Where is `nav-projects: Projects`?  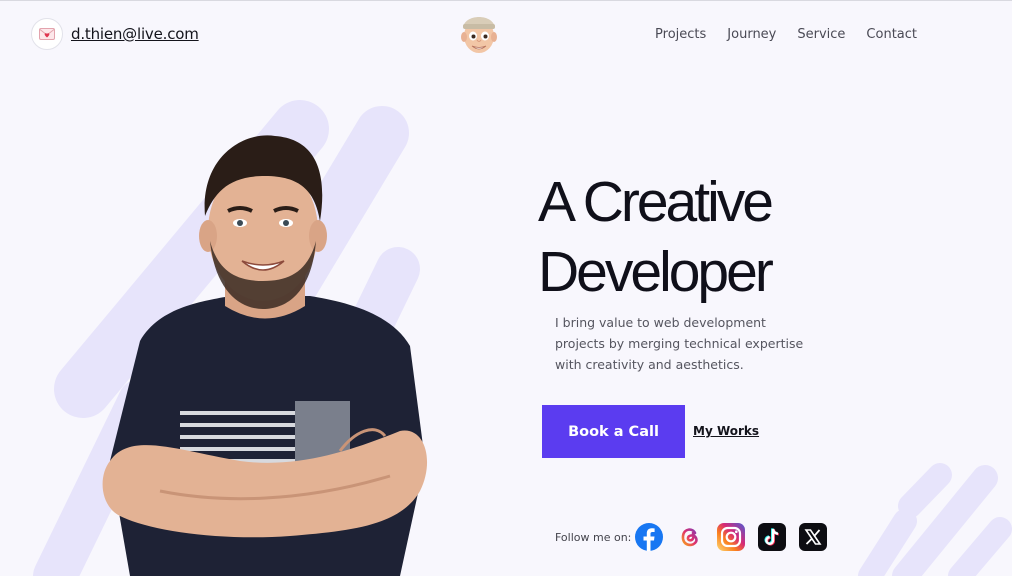
nav-projects: Projects is located at coordinates (680, 34).